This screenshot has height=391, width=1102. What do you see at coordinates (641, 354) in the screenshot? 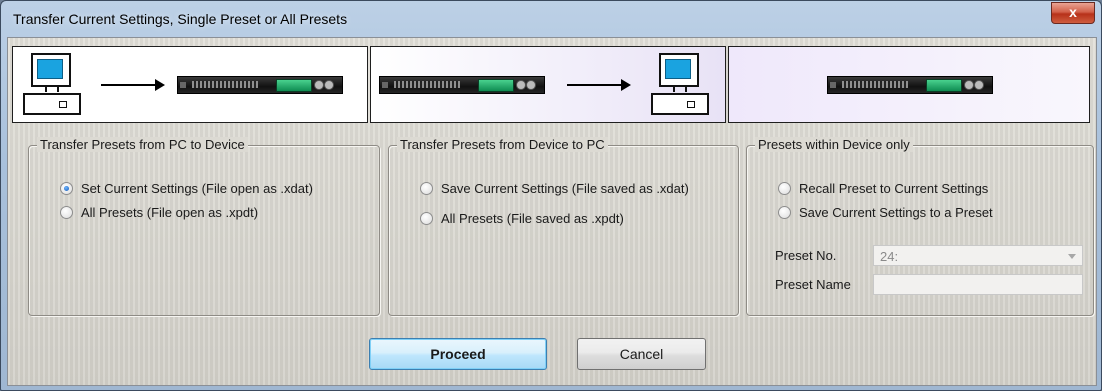
I see `cancel-button: Cancel` at bounding box center [641, 354].